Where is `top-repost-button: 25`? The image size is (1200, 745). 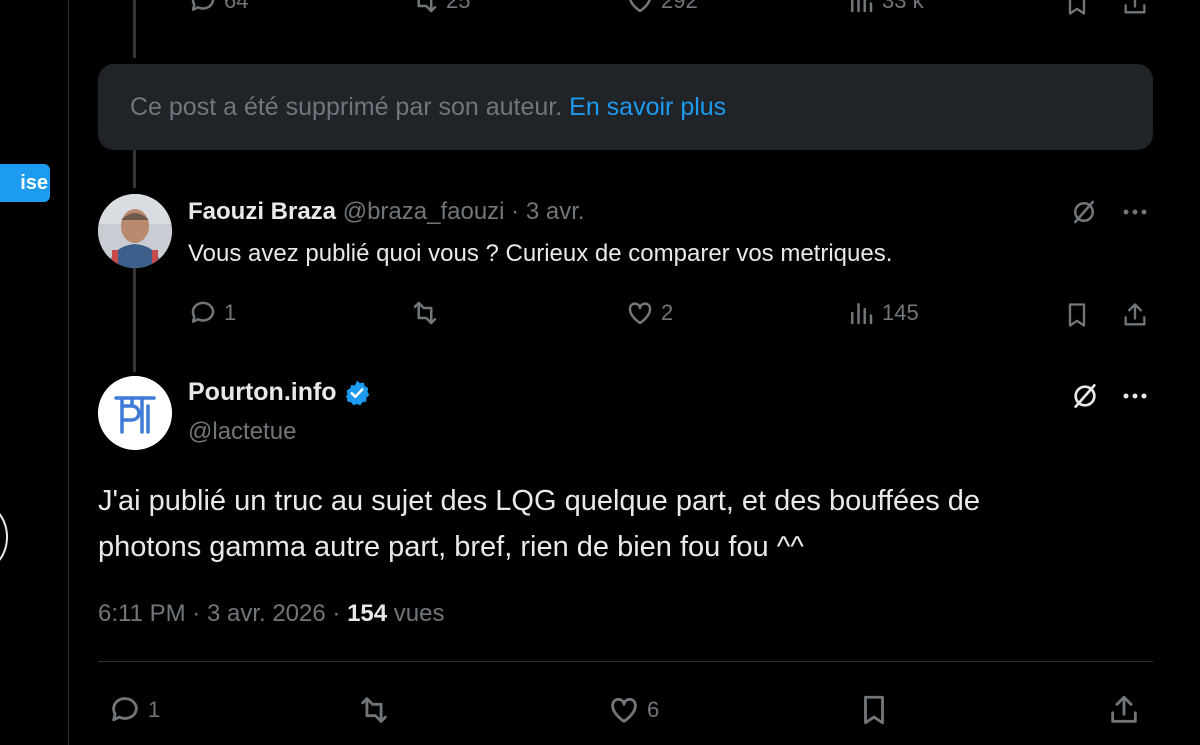 top-repost-button: 25 is located at coordinates (440, 8).